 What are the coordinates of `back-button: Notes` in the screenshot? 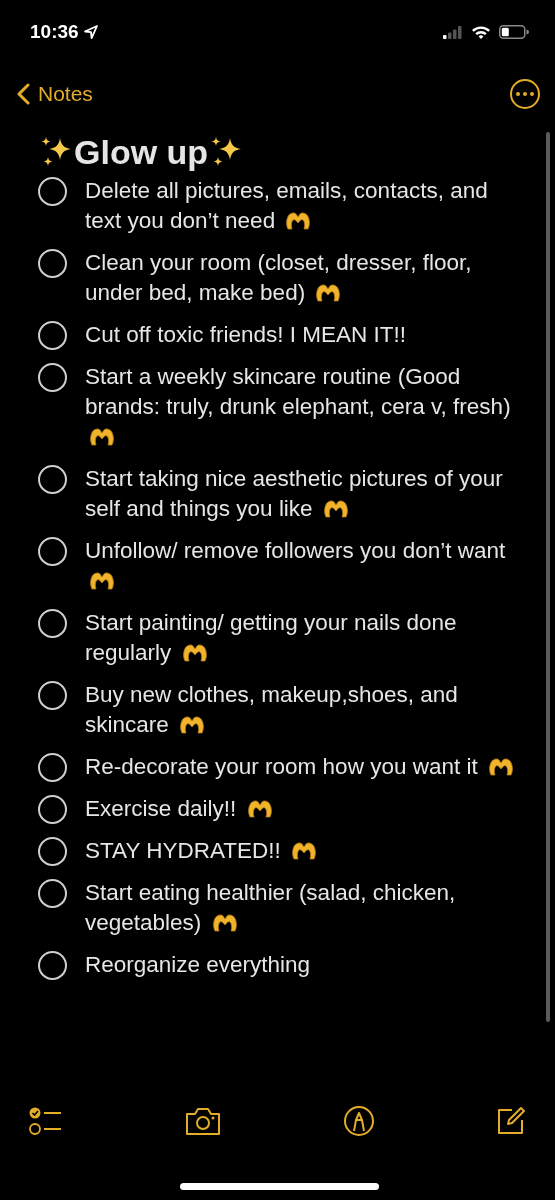 It's located at (55, 94).